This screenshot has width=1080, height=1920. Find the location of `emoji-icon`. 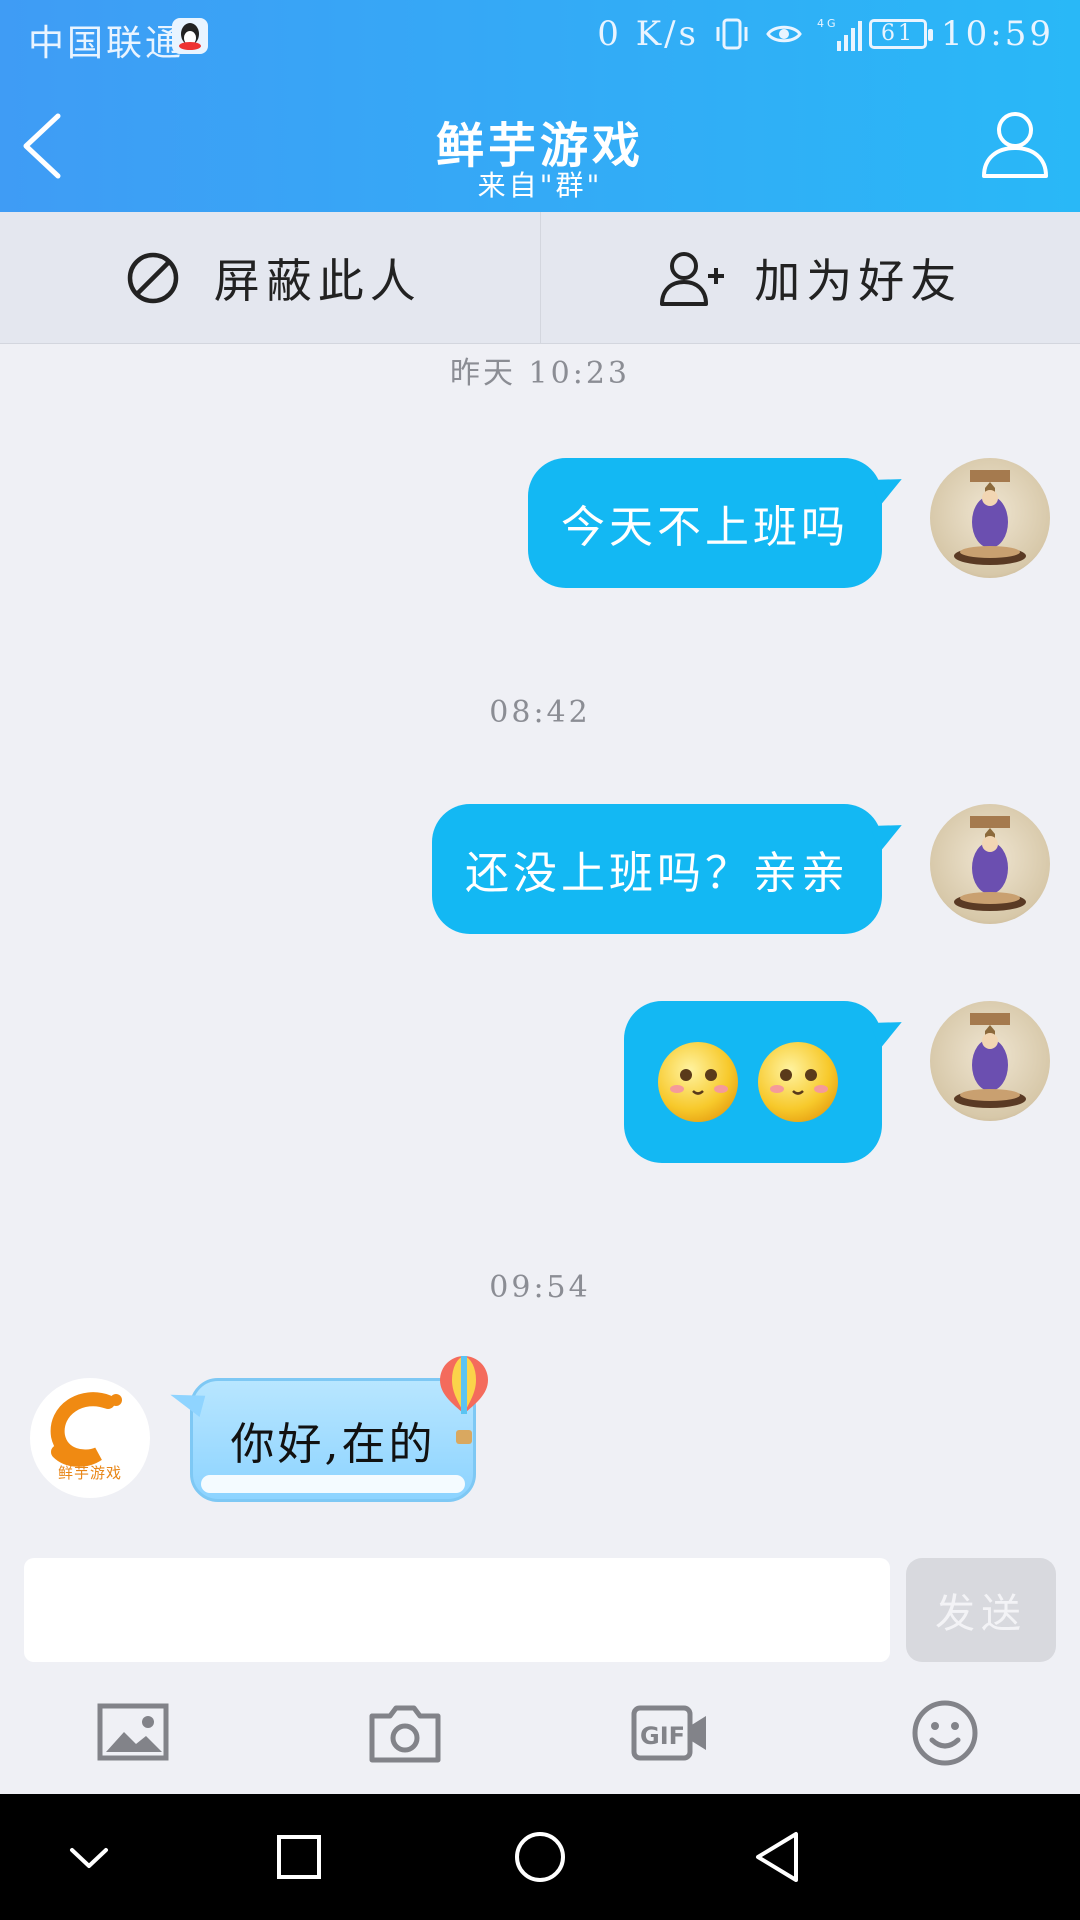

emoji-icon is located at coordinates (945, 1733).